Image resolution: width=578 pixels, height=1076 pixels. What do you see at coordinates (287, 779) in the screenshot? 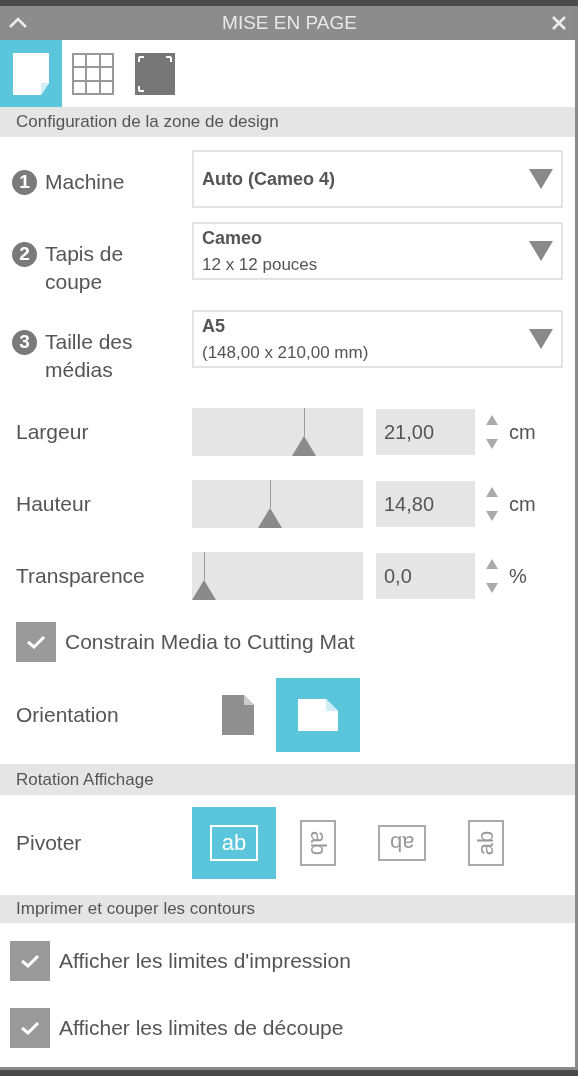
I see `section-header: Rotation Affichage` at bounding box center [287, 779].